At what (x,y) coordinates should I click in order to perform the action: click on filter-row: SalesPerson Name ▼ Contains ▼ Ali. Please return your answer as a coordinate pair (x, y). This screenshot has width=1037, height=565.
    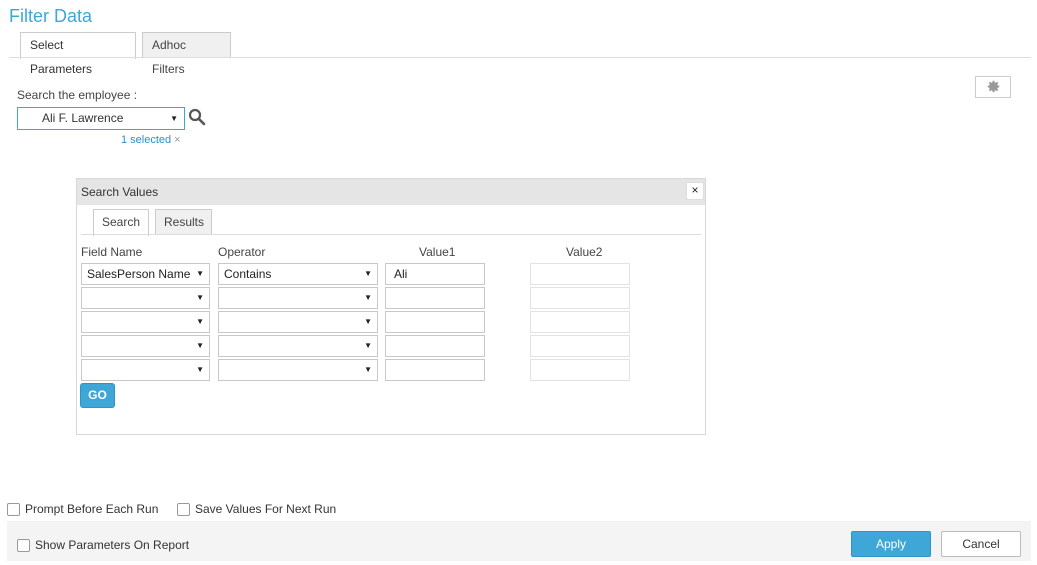
    Looking at the image, I should click on (392, 274).